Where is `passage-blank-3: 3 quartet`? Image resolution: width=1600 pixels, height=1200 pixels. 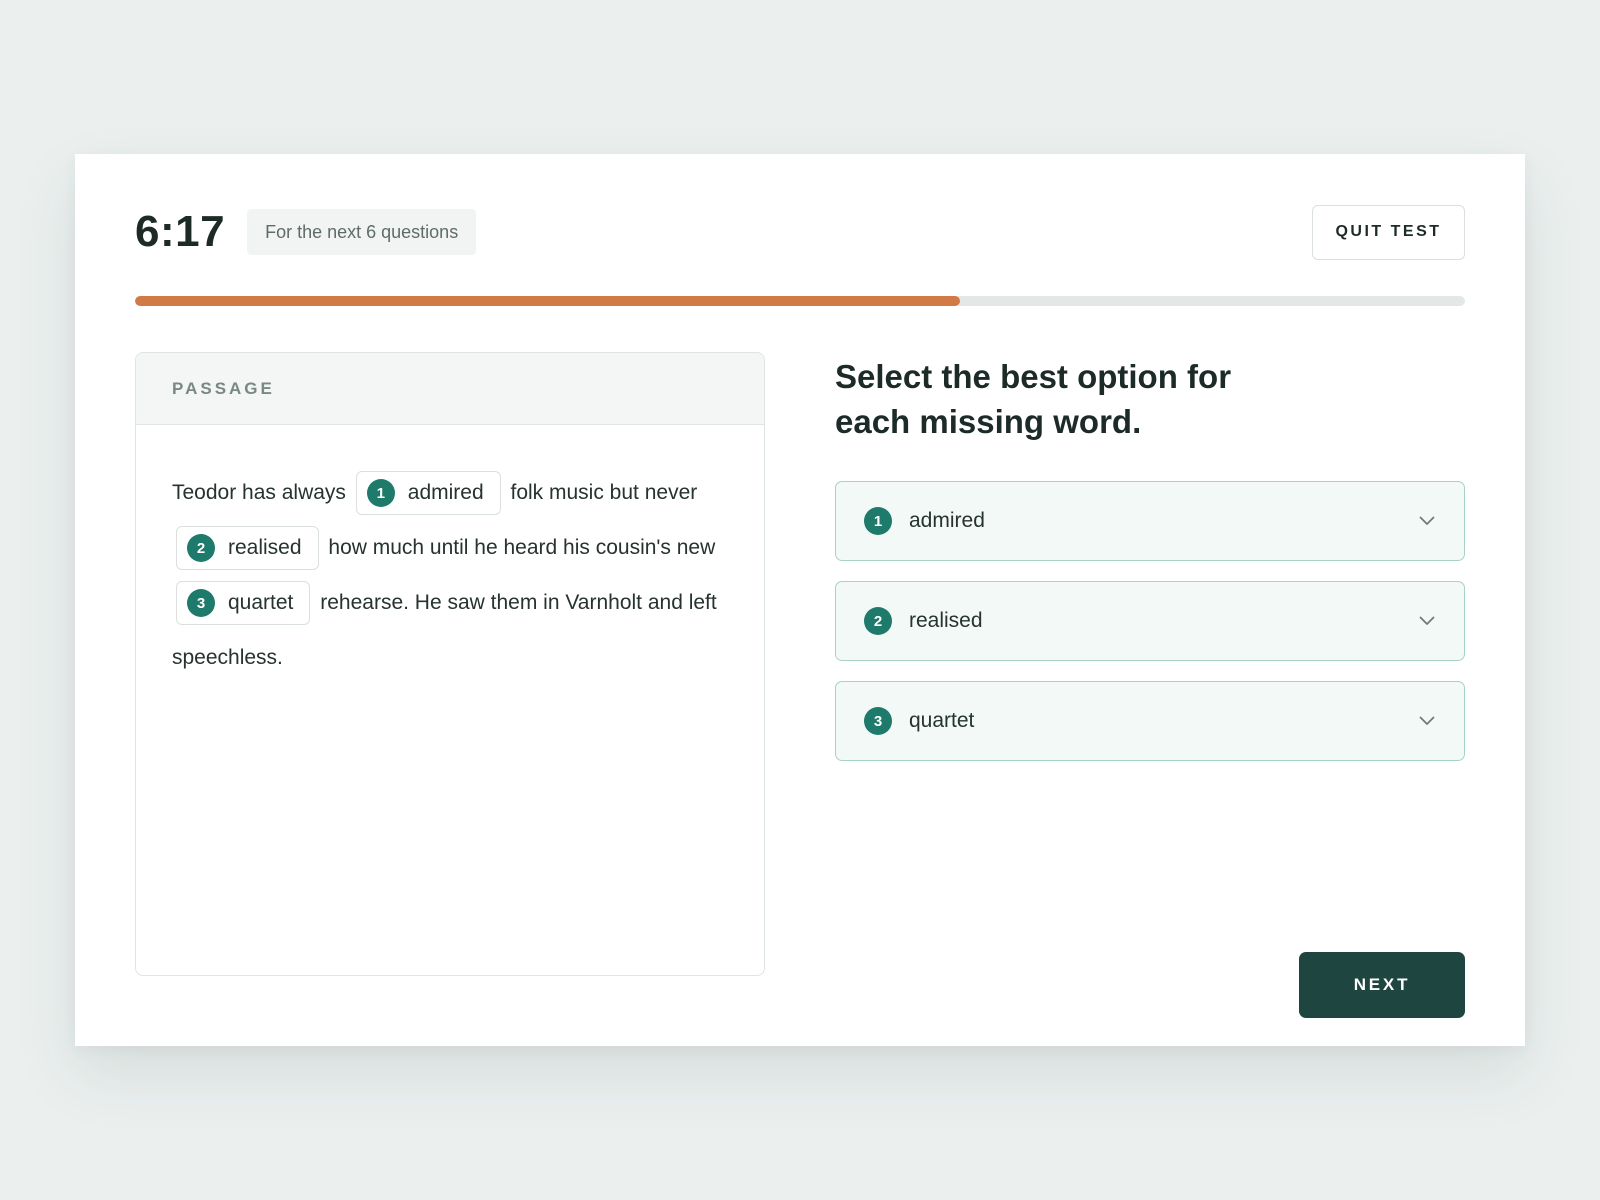 passage-blank-3: 3 quartet is located at coordinates (243, 603).